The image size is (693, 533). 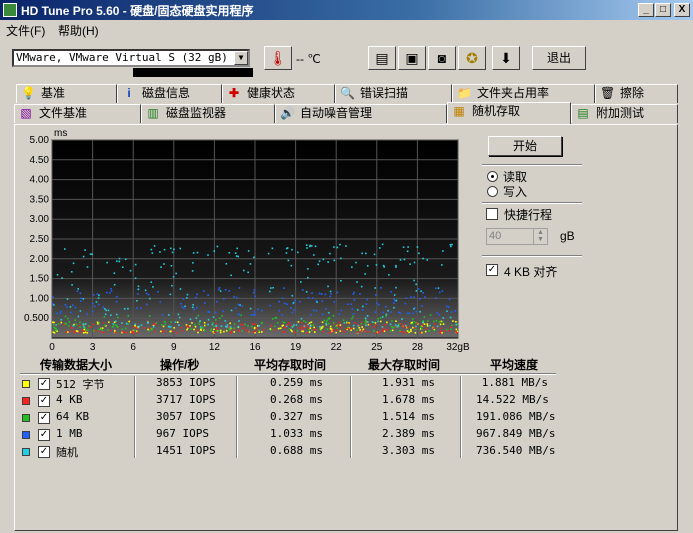 I want to click on maximize-button: □, so click(x=663, y=10).